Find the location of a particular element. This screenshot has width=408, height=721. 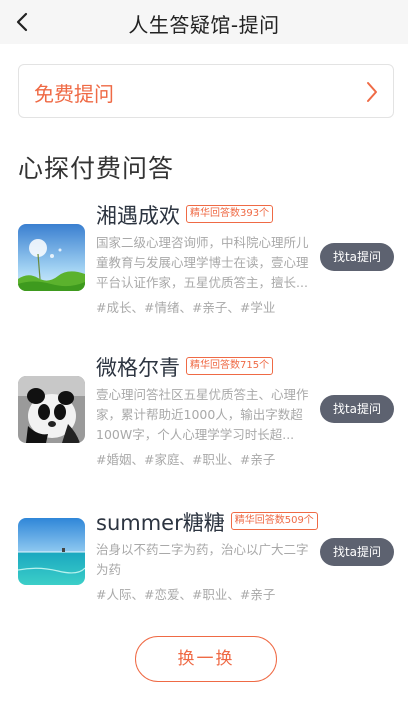

answerer-tags: #人际、#恋爱、#职业、#亲子 is located at coordinates (186, 594).